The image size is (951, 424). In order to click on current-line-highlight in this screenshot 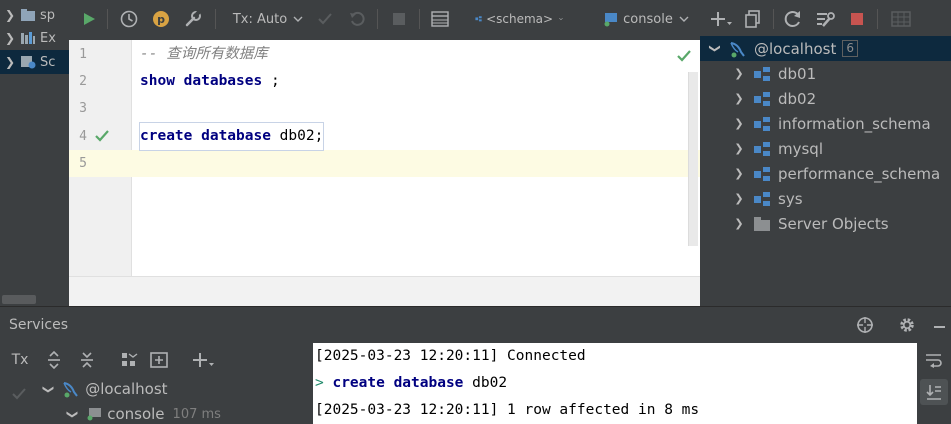, I will do `click(416, 163)`.